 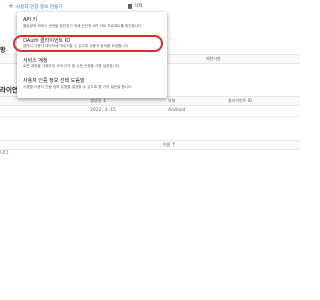 I want to click on highlight-annotation, so click(x=88, y=43).